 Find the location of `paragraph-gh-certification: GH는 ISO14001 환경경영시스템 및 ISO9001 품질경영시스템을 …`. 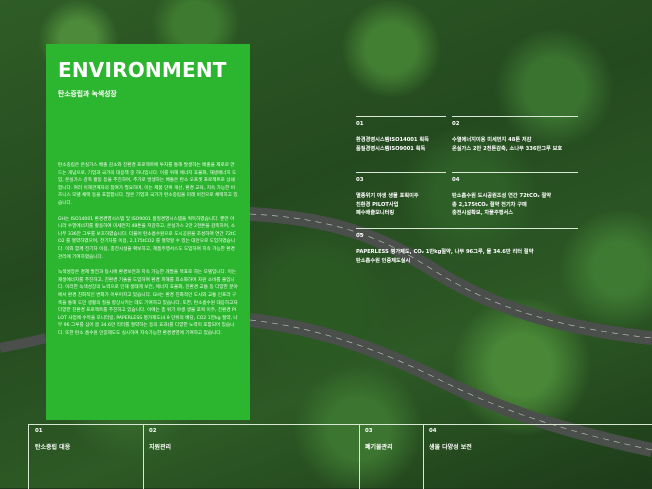

paragraph-gh-certification: GH는 ISO14001 환경경영시스템 및 ISO9001 품질경영시스템을 … is located at coordinates (147, 238).